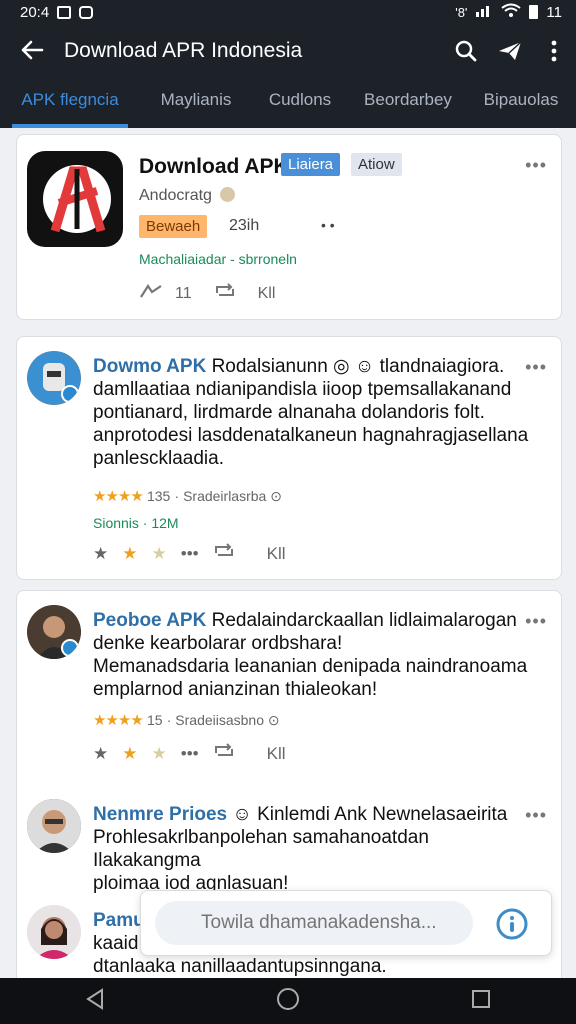 The width and height of the screenshot is (576, 1024). What do you see at coordinates (408, 103) in the screenshot?
I see `tab-beordarbey: Beordarbey` at bounding box center [408, 103].